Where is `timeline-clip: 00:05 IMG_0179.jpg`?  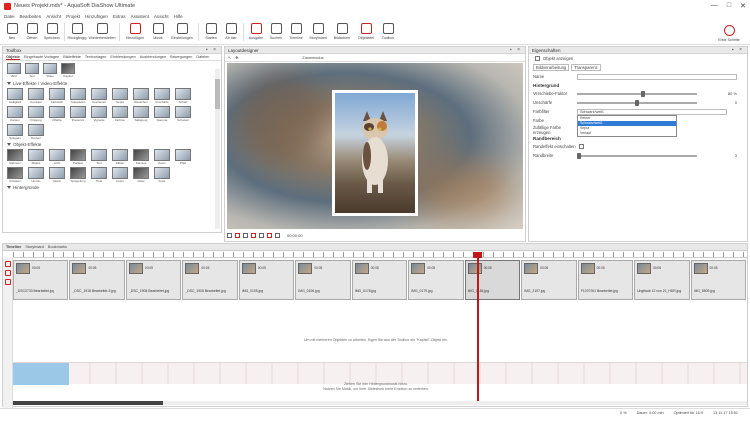
timeline-clip: 00:05 IMG_0179.jpg is located at coordinates (436, 280).